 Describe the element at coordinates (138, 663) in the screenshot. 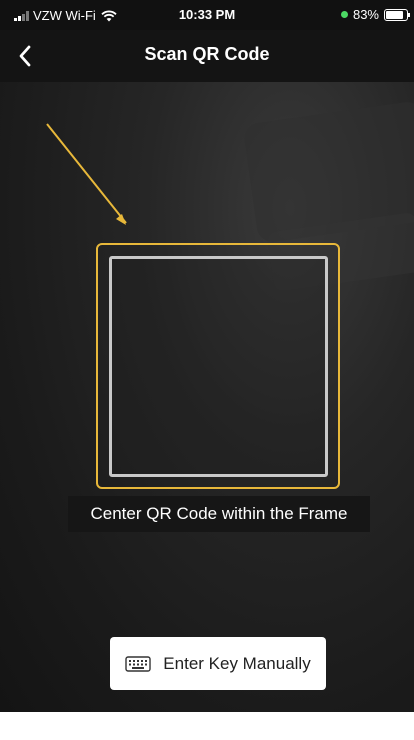

I see `keyboard-icon` at that location.